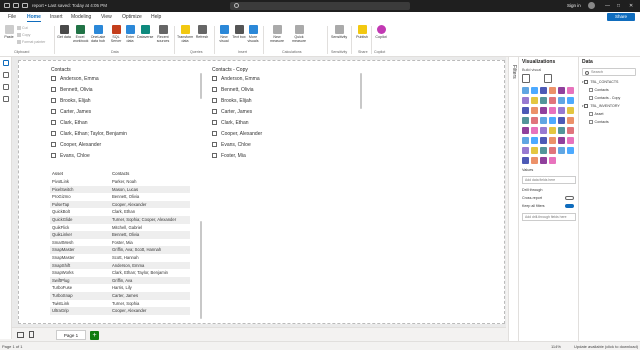 This screenshot has width=640, height=350. What do you see at coordinates (6, 63) in the screenshot?
I see `report-view-icon` at bounding box center [6, 63].